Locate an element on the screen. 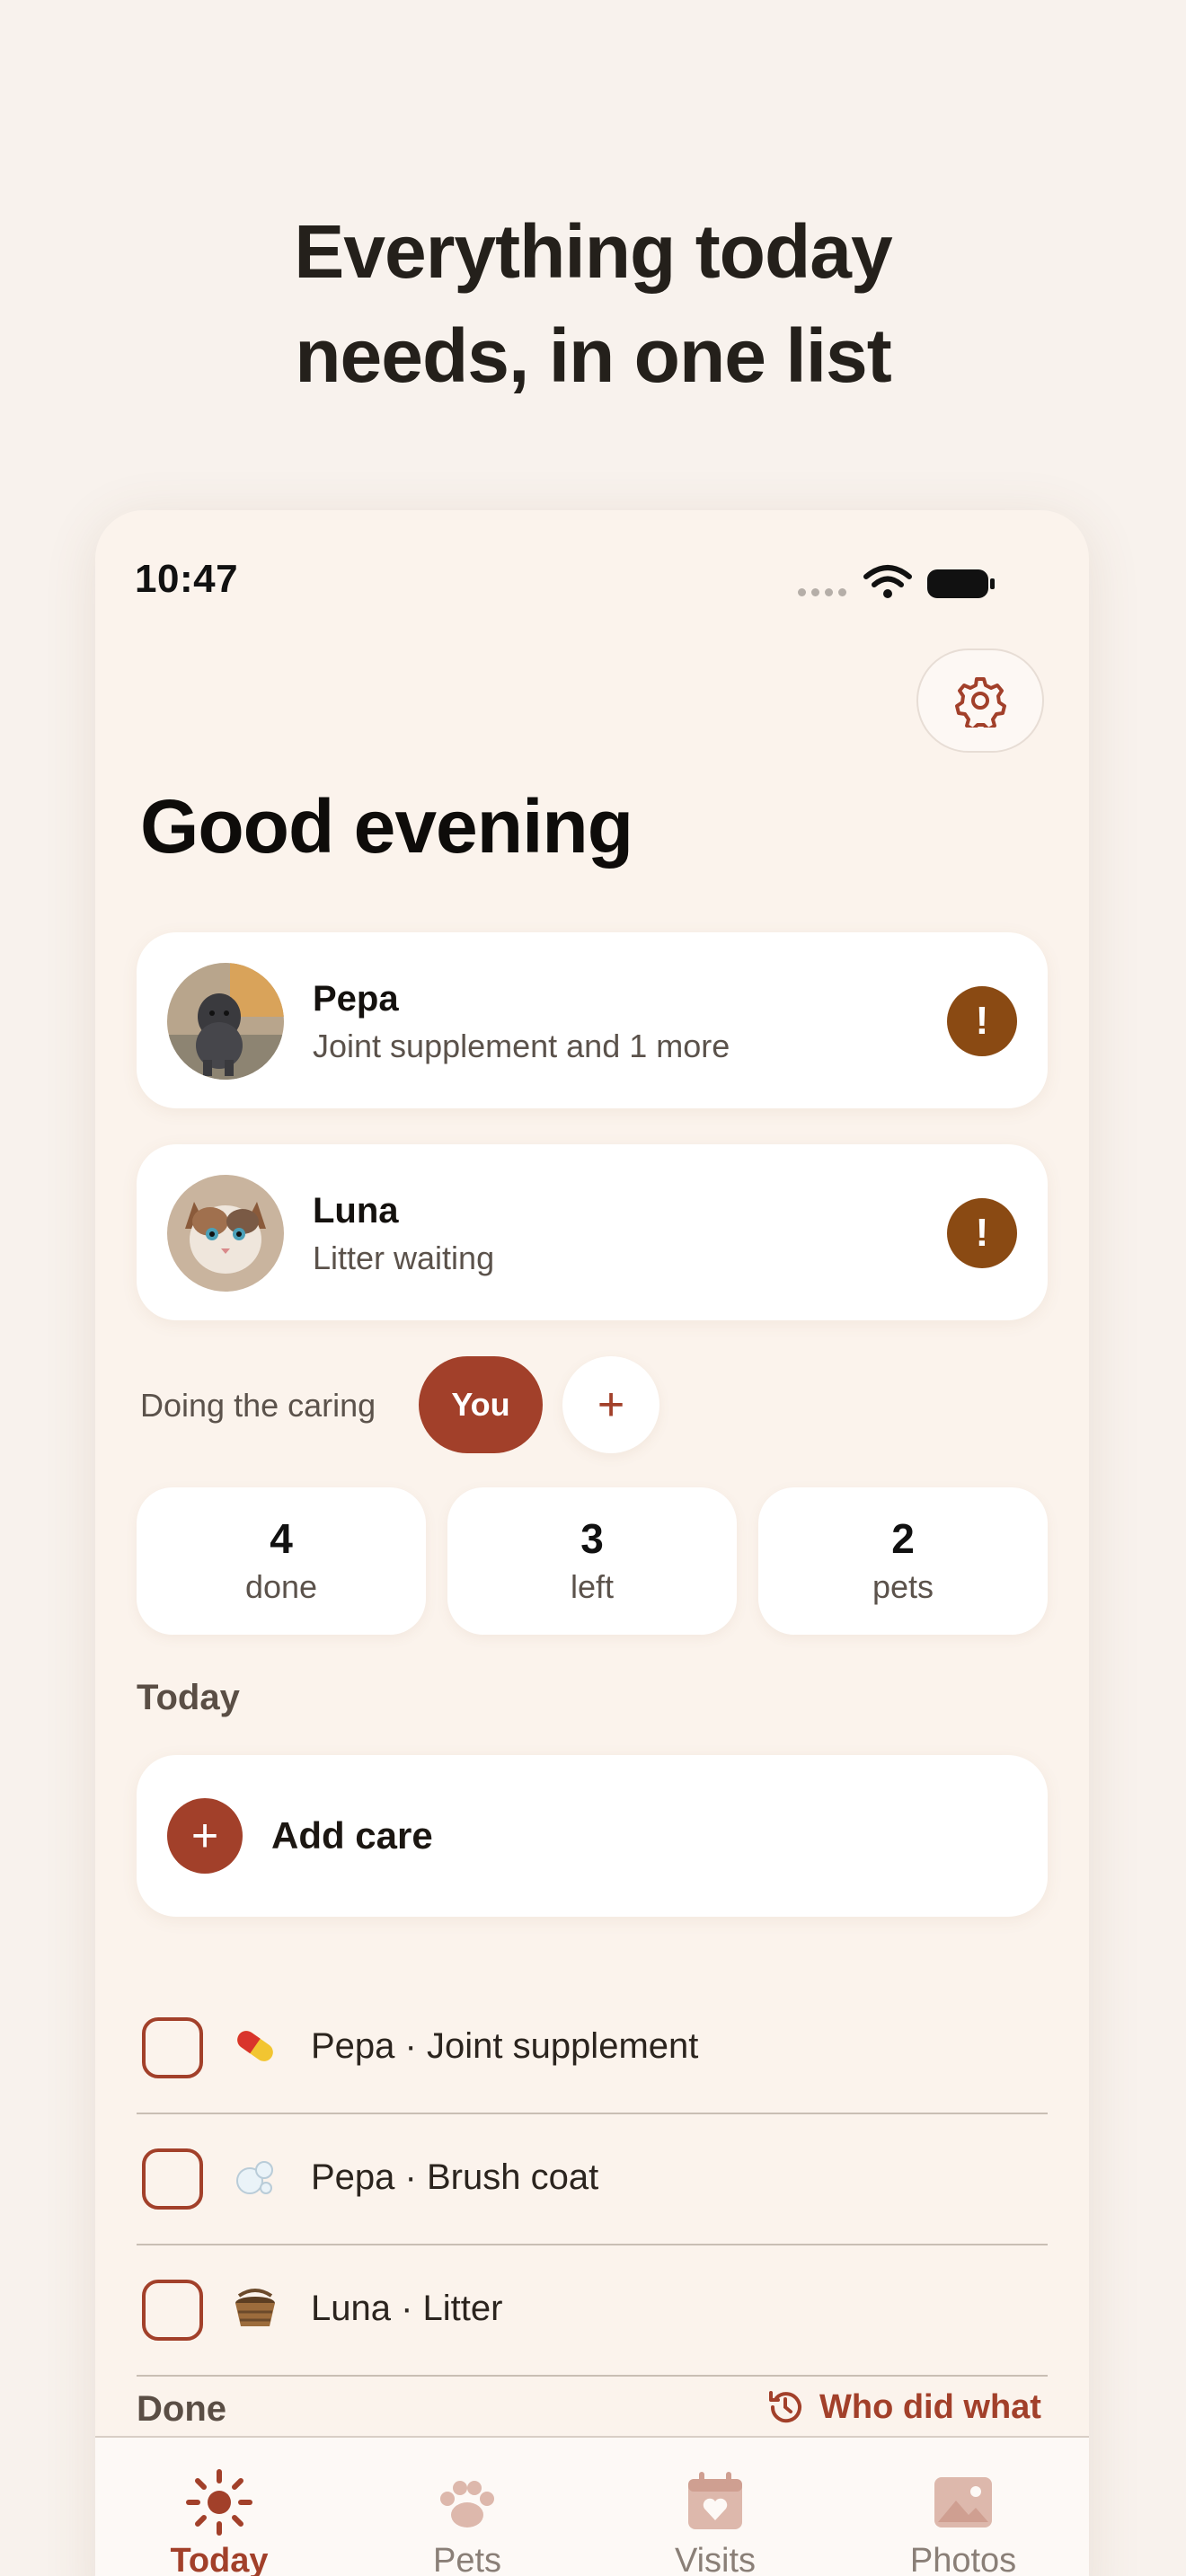 Image resolution: width=1186 pixels, height=2576 pixels. pet-name: Pepa is located at coordinates (356, 999).